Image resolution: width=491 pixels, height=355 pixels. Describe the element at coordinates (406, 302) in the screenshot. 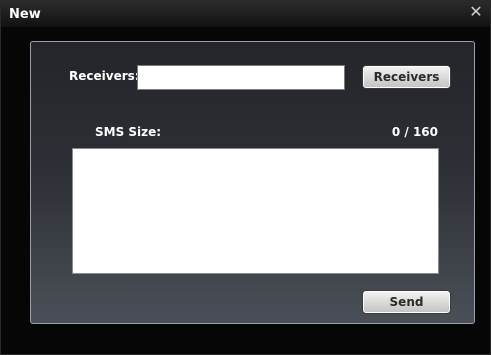

I see `send-button: Send` at that location.